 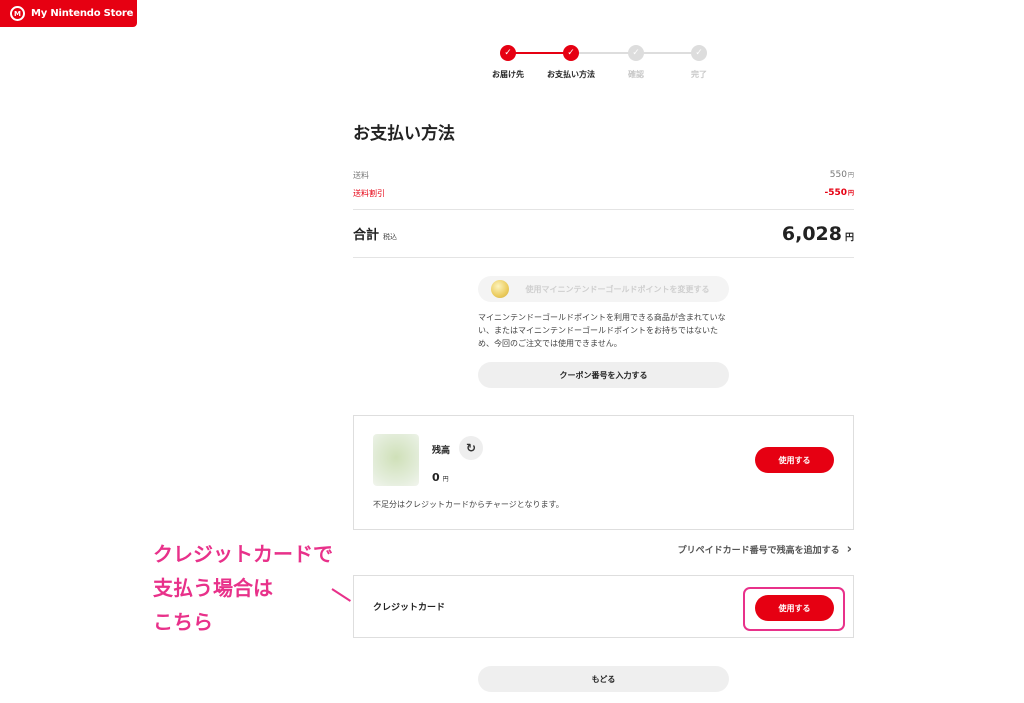 What do you see at coordinates (794, 460) in the screenshot?
I see `use-balance-button: 使用する` at bounding box center [794, 460].